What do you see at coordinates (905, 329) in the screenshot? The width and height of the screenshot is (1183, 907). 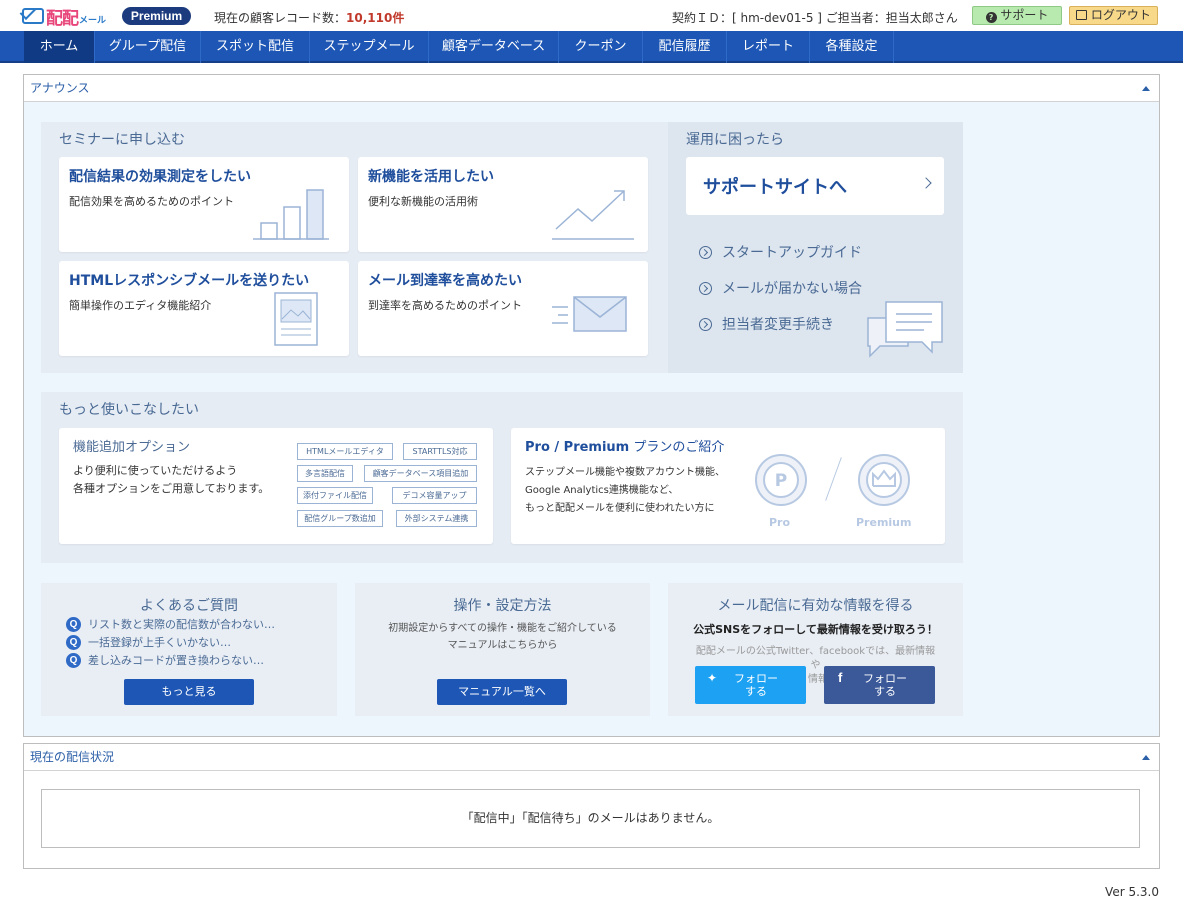 I see `chat-bubbles-icon` at bounding box center [905, 329].